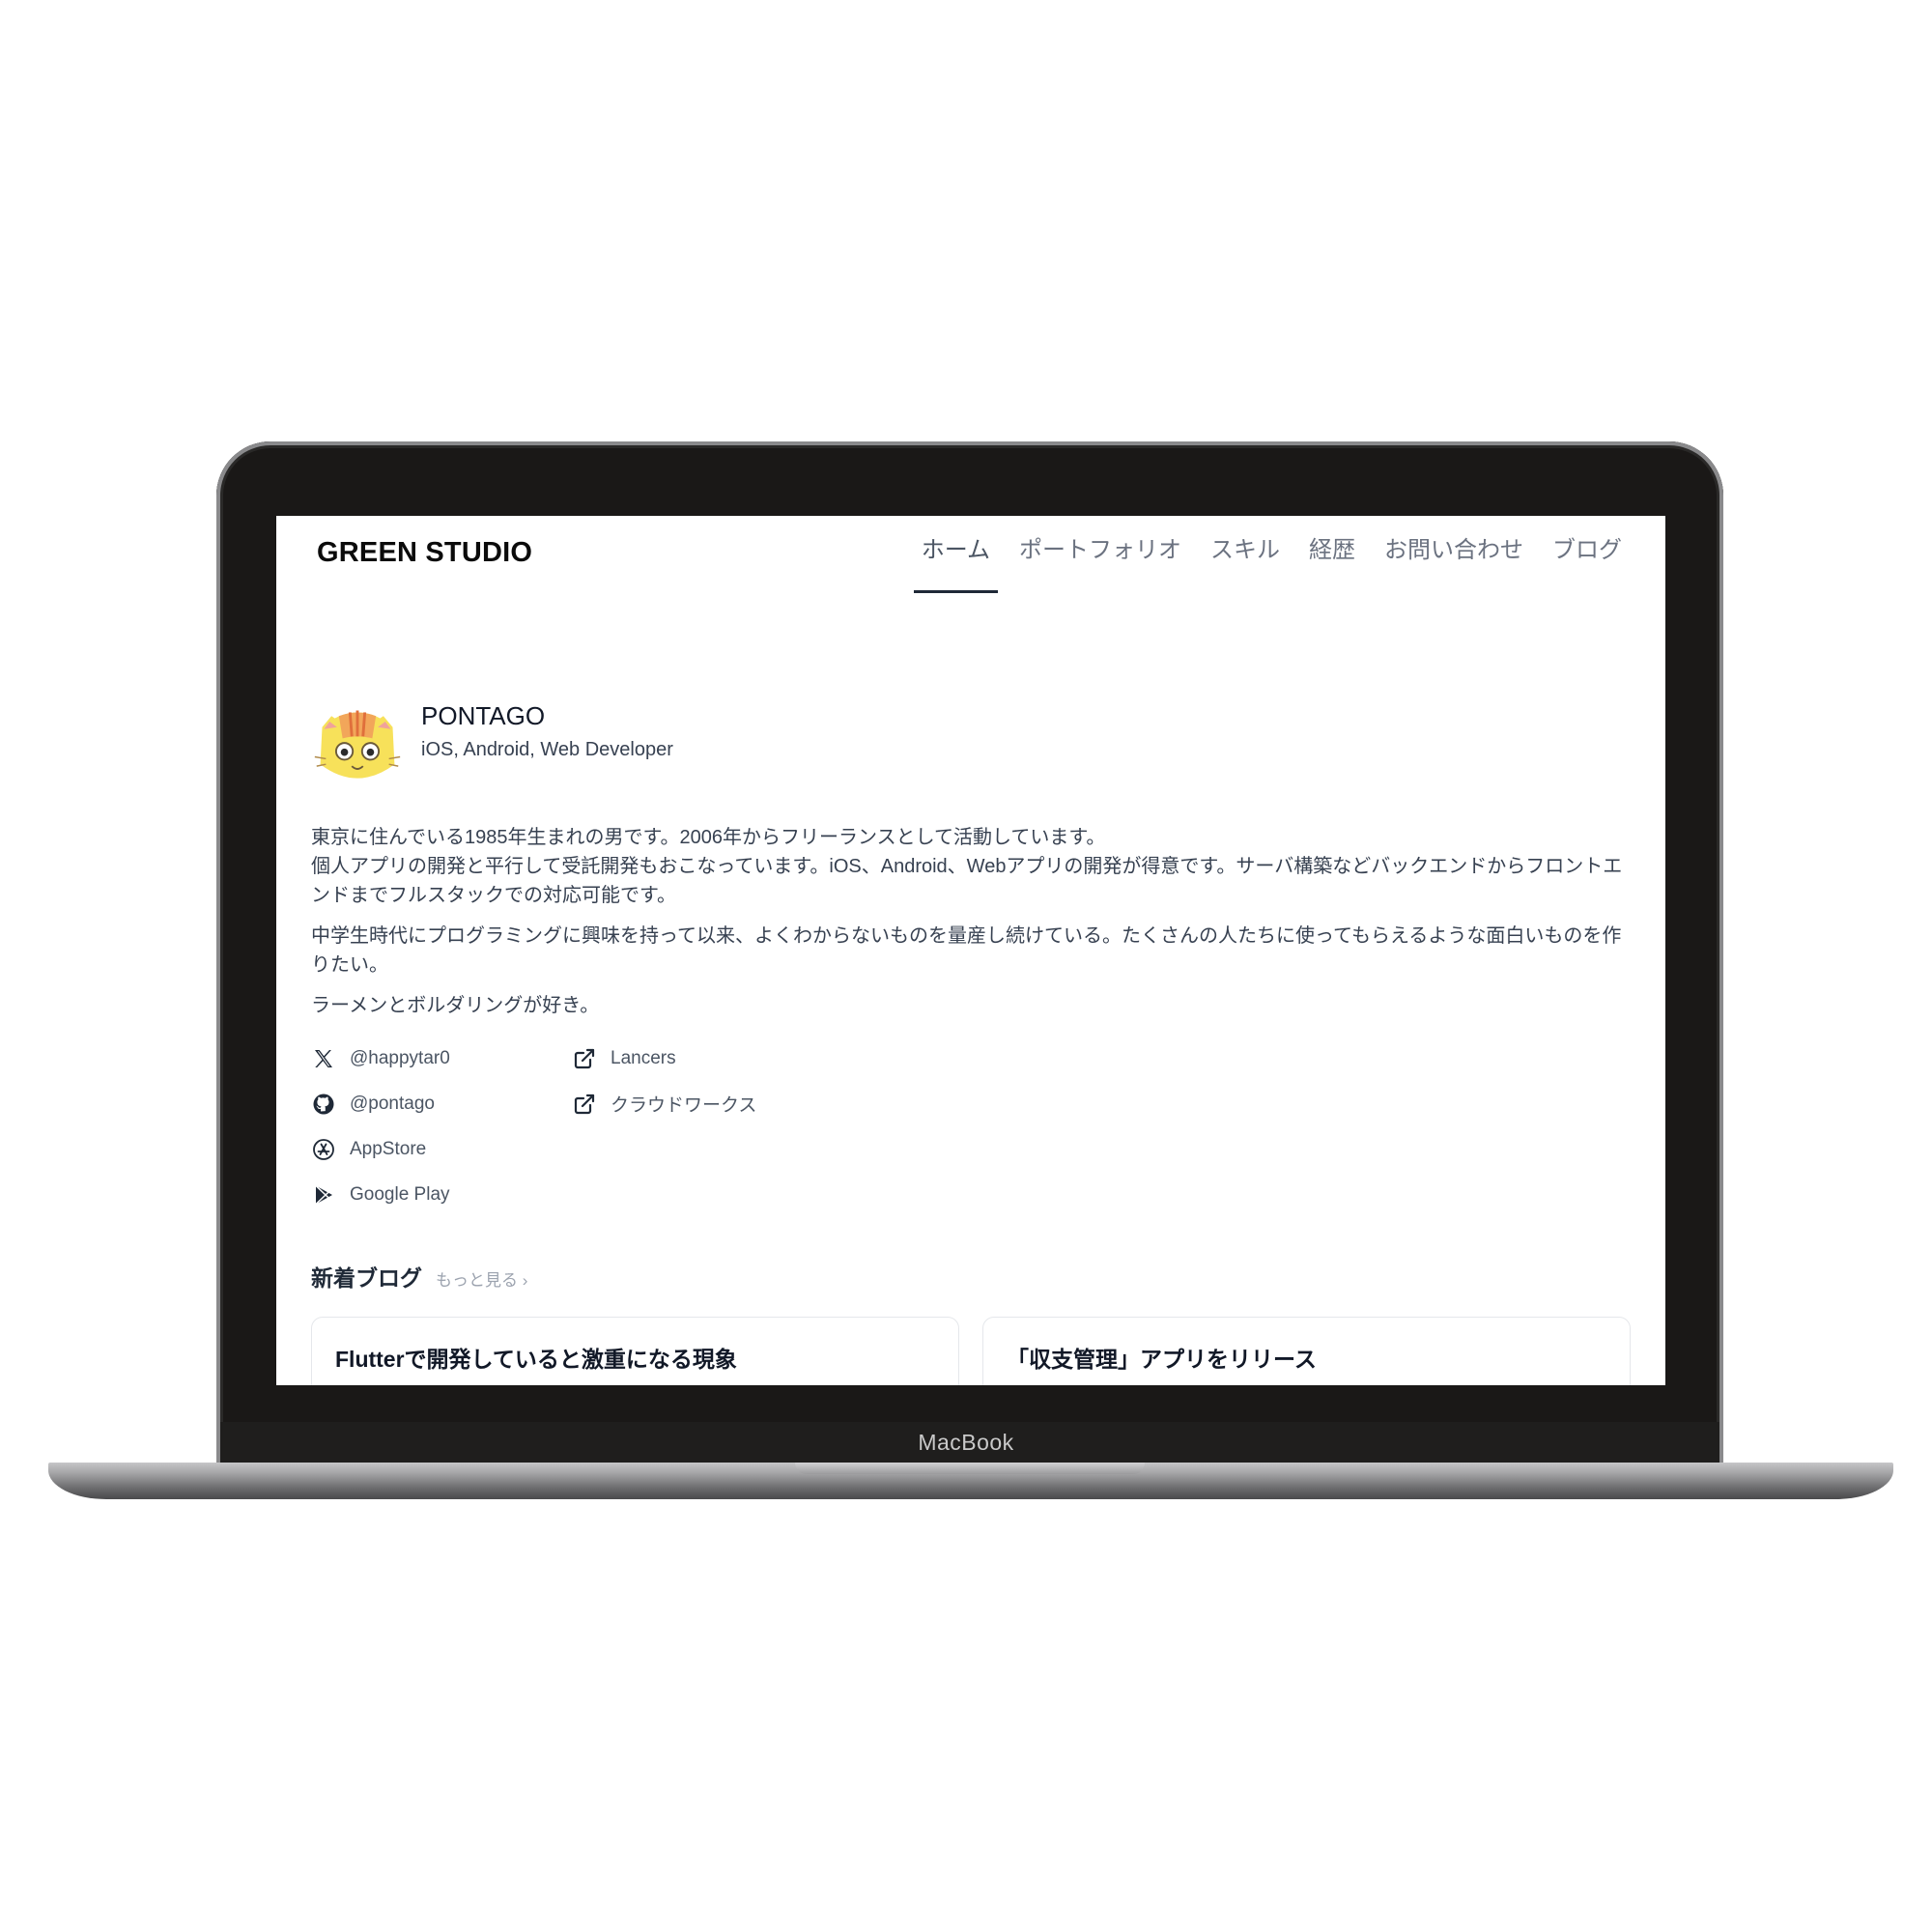 The width and height of the screenshot is (1932, 1932). I want to click on link-github: @pontago, so click(441, 1104).